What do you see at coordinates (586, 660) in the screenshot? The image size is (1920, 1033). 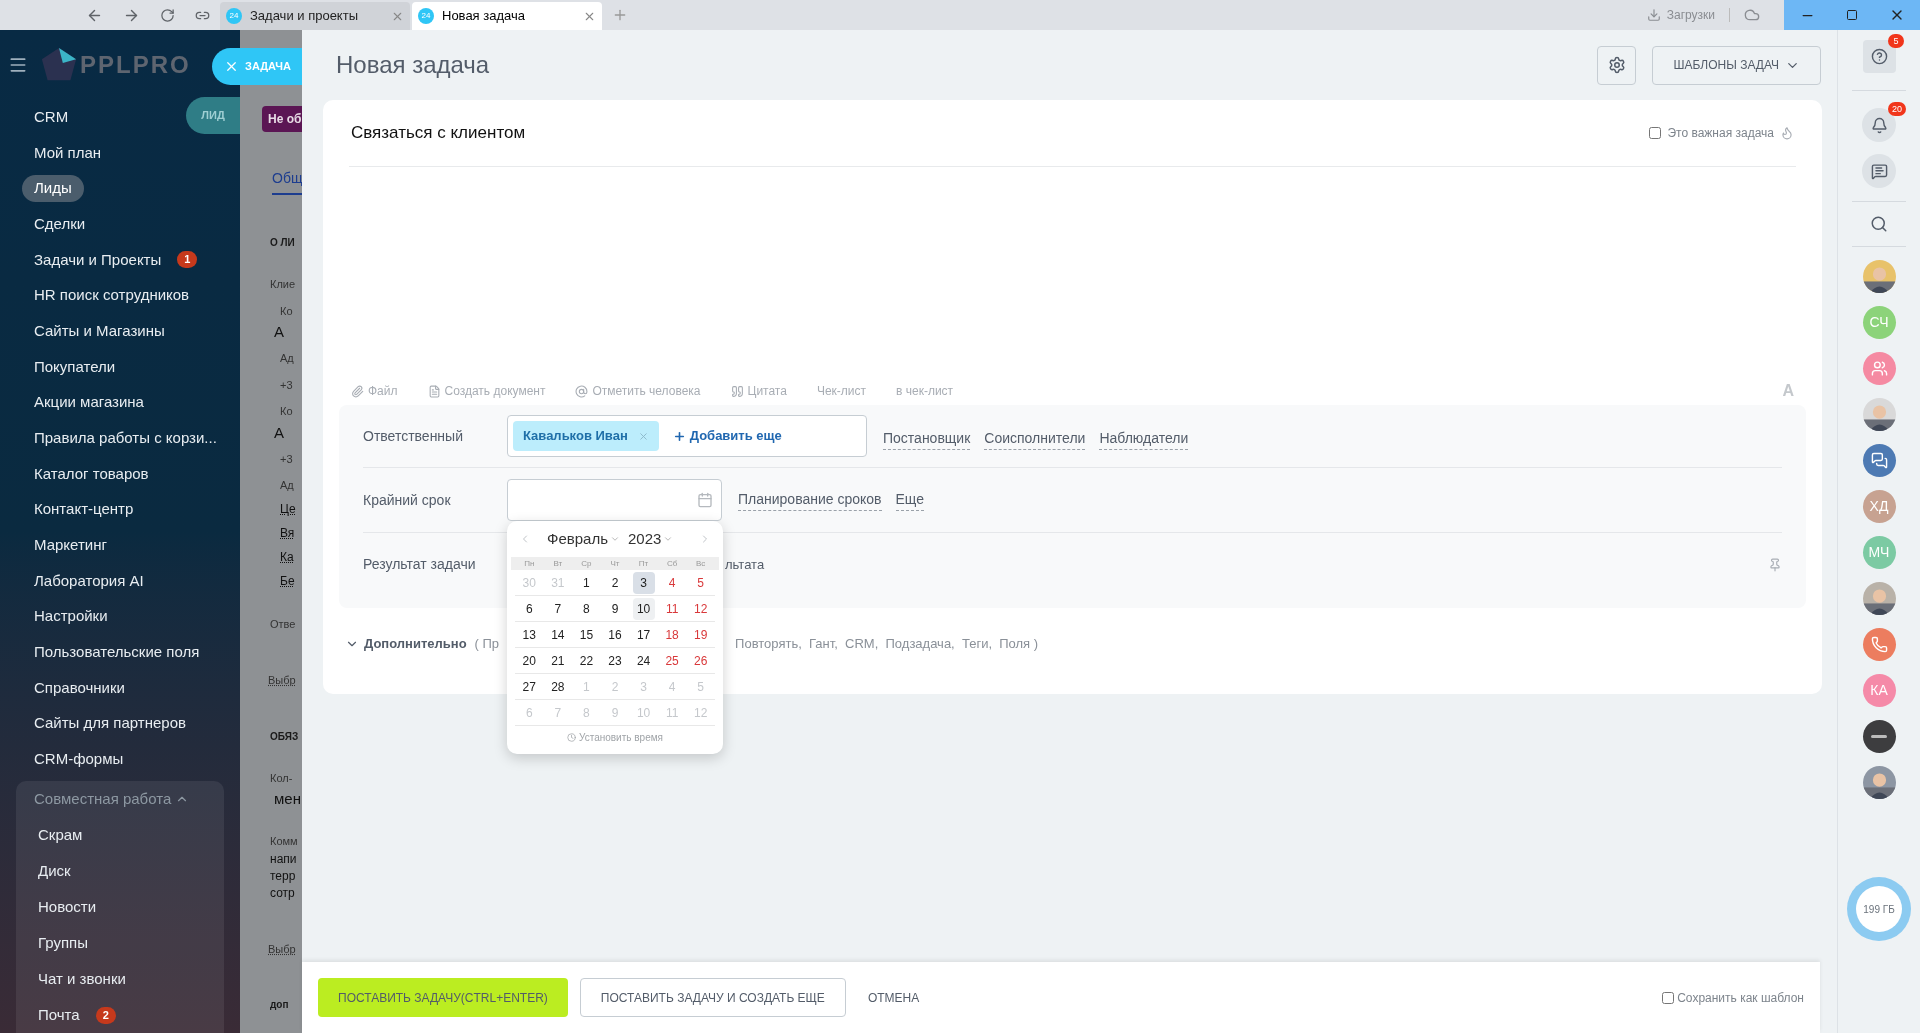 I see `calendar-day: 22` at bounding box center [586, 660].